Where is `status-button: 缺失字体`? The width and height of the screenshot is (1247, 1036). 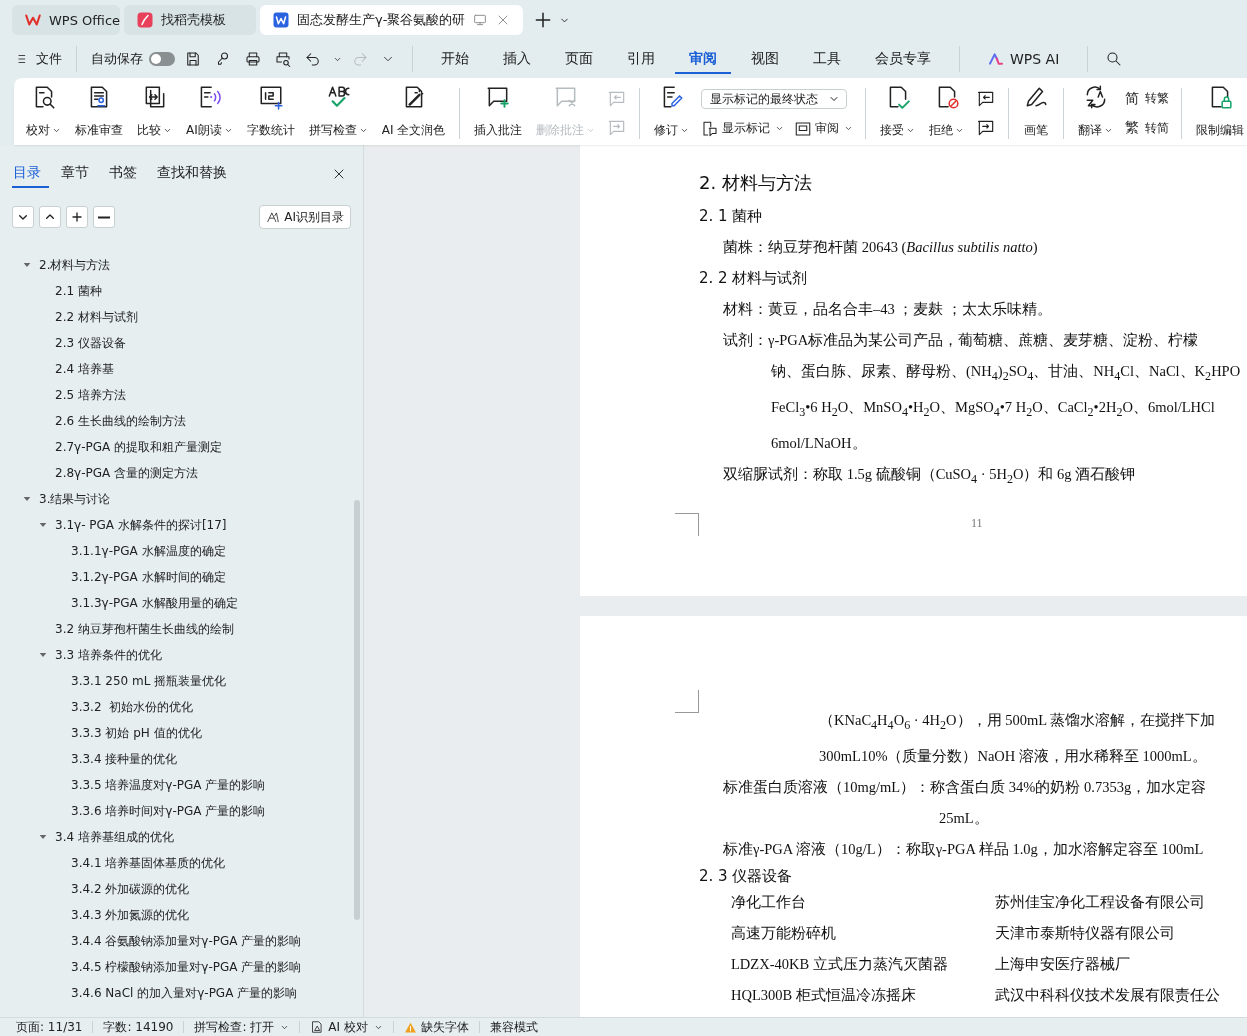 status-button: 缺失字体 is located at coordinates (436, 1027).